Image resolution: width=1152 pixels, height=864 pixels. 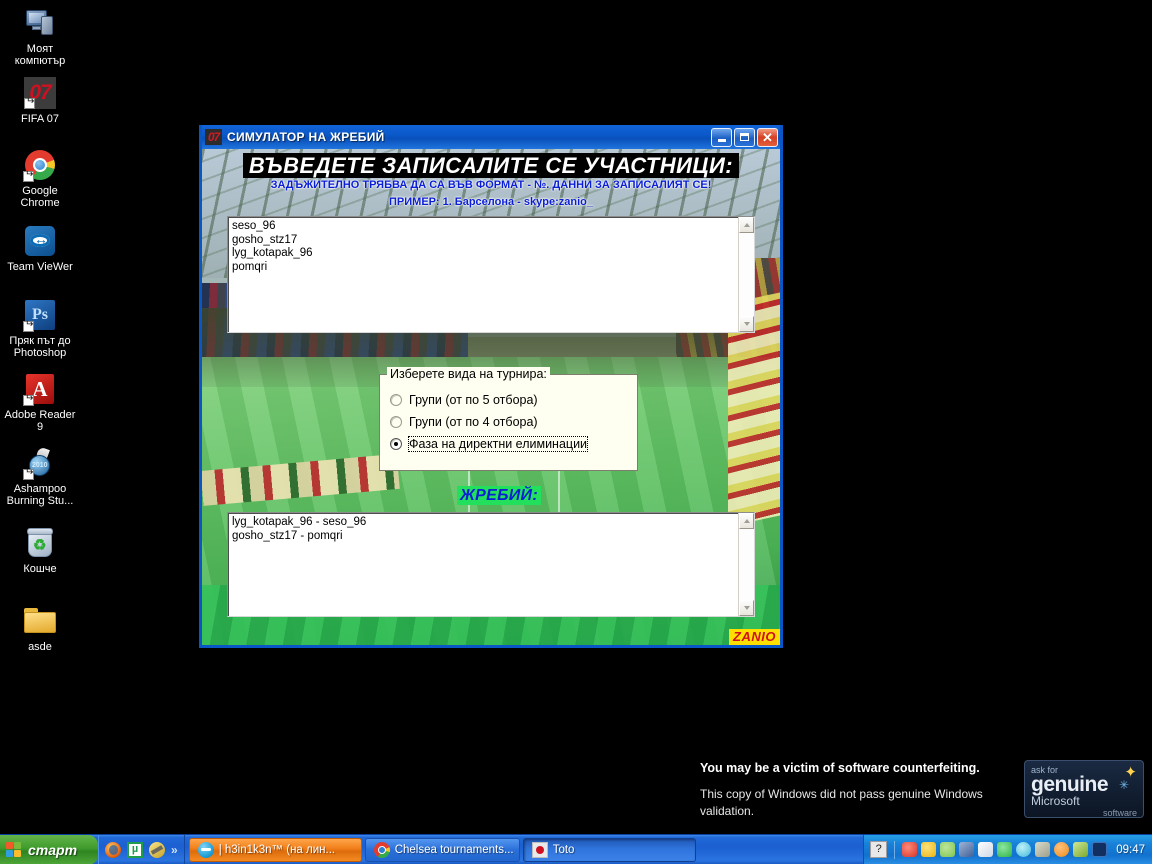 I want to click on help-tray-icon: ?, so click(x=879, y=849).